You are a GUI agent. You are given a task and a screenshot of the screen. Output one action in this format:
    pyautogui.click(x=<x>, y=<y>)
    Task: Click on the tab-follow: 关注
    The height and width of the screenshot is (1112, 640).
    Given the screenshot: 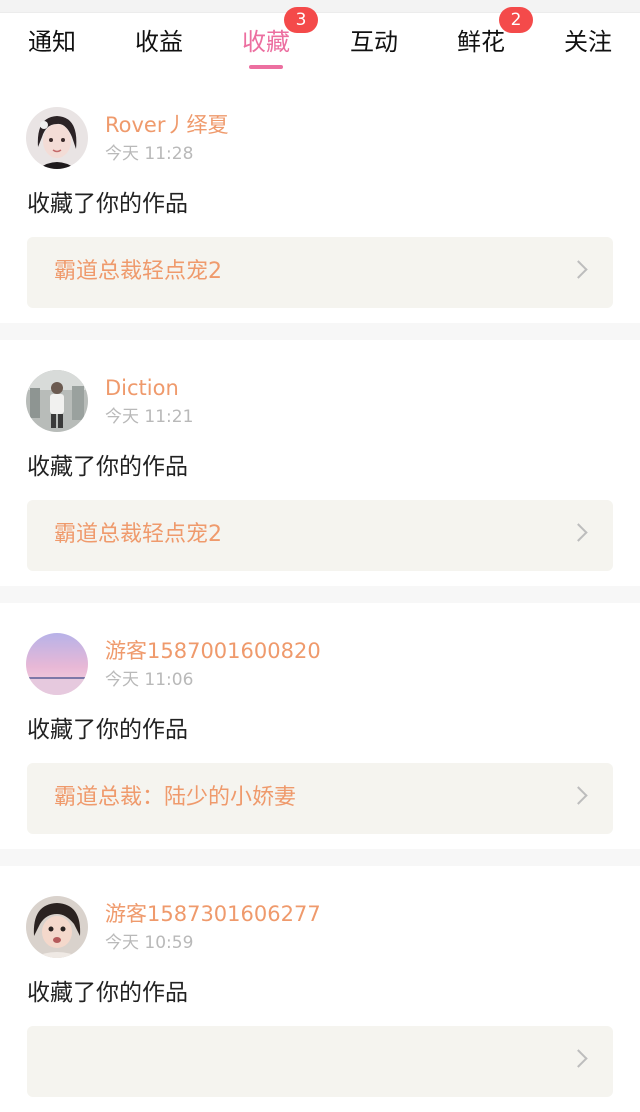 What is the action you would take?
    pyautogui.click(x=588, y=45)
    